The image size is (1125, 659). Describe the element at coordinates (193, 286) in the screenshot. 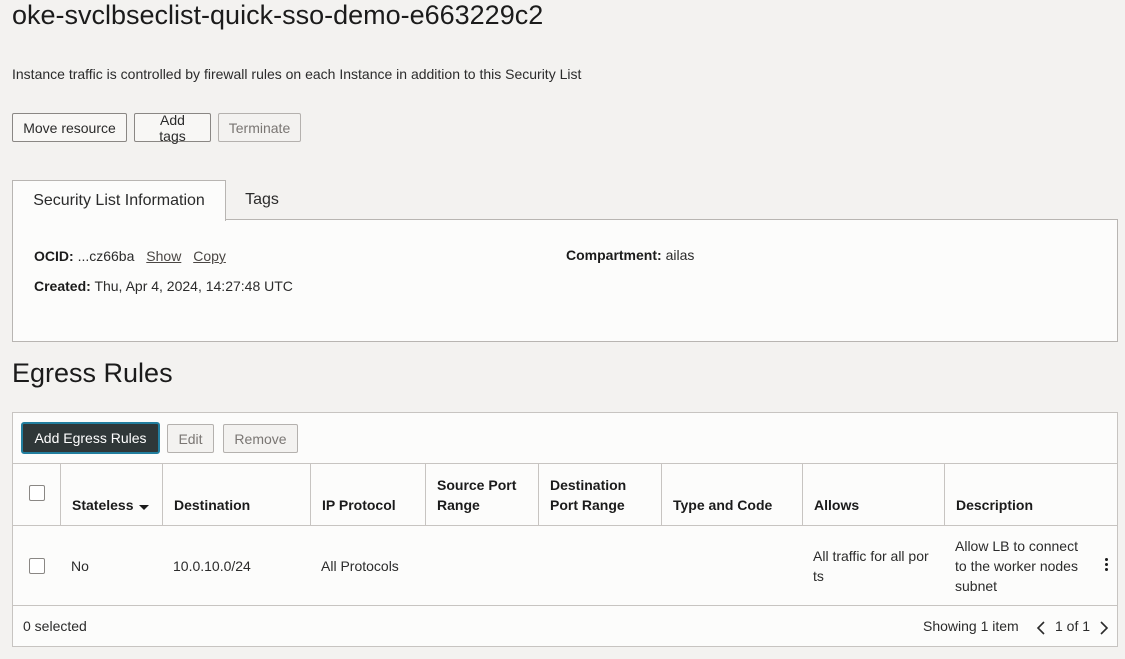

I see `created-value: Thu, Apr 4, 2024, 14:27:48 UTC` at that location.